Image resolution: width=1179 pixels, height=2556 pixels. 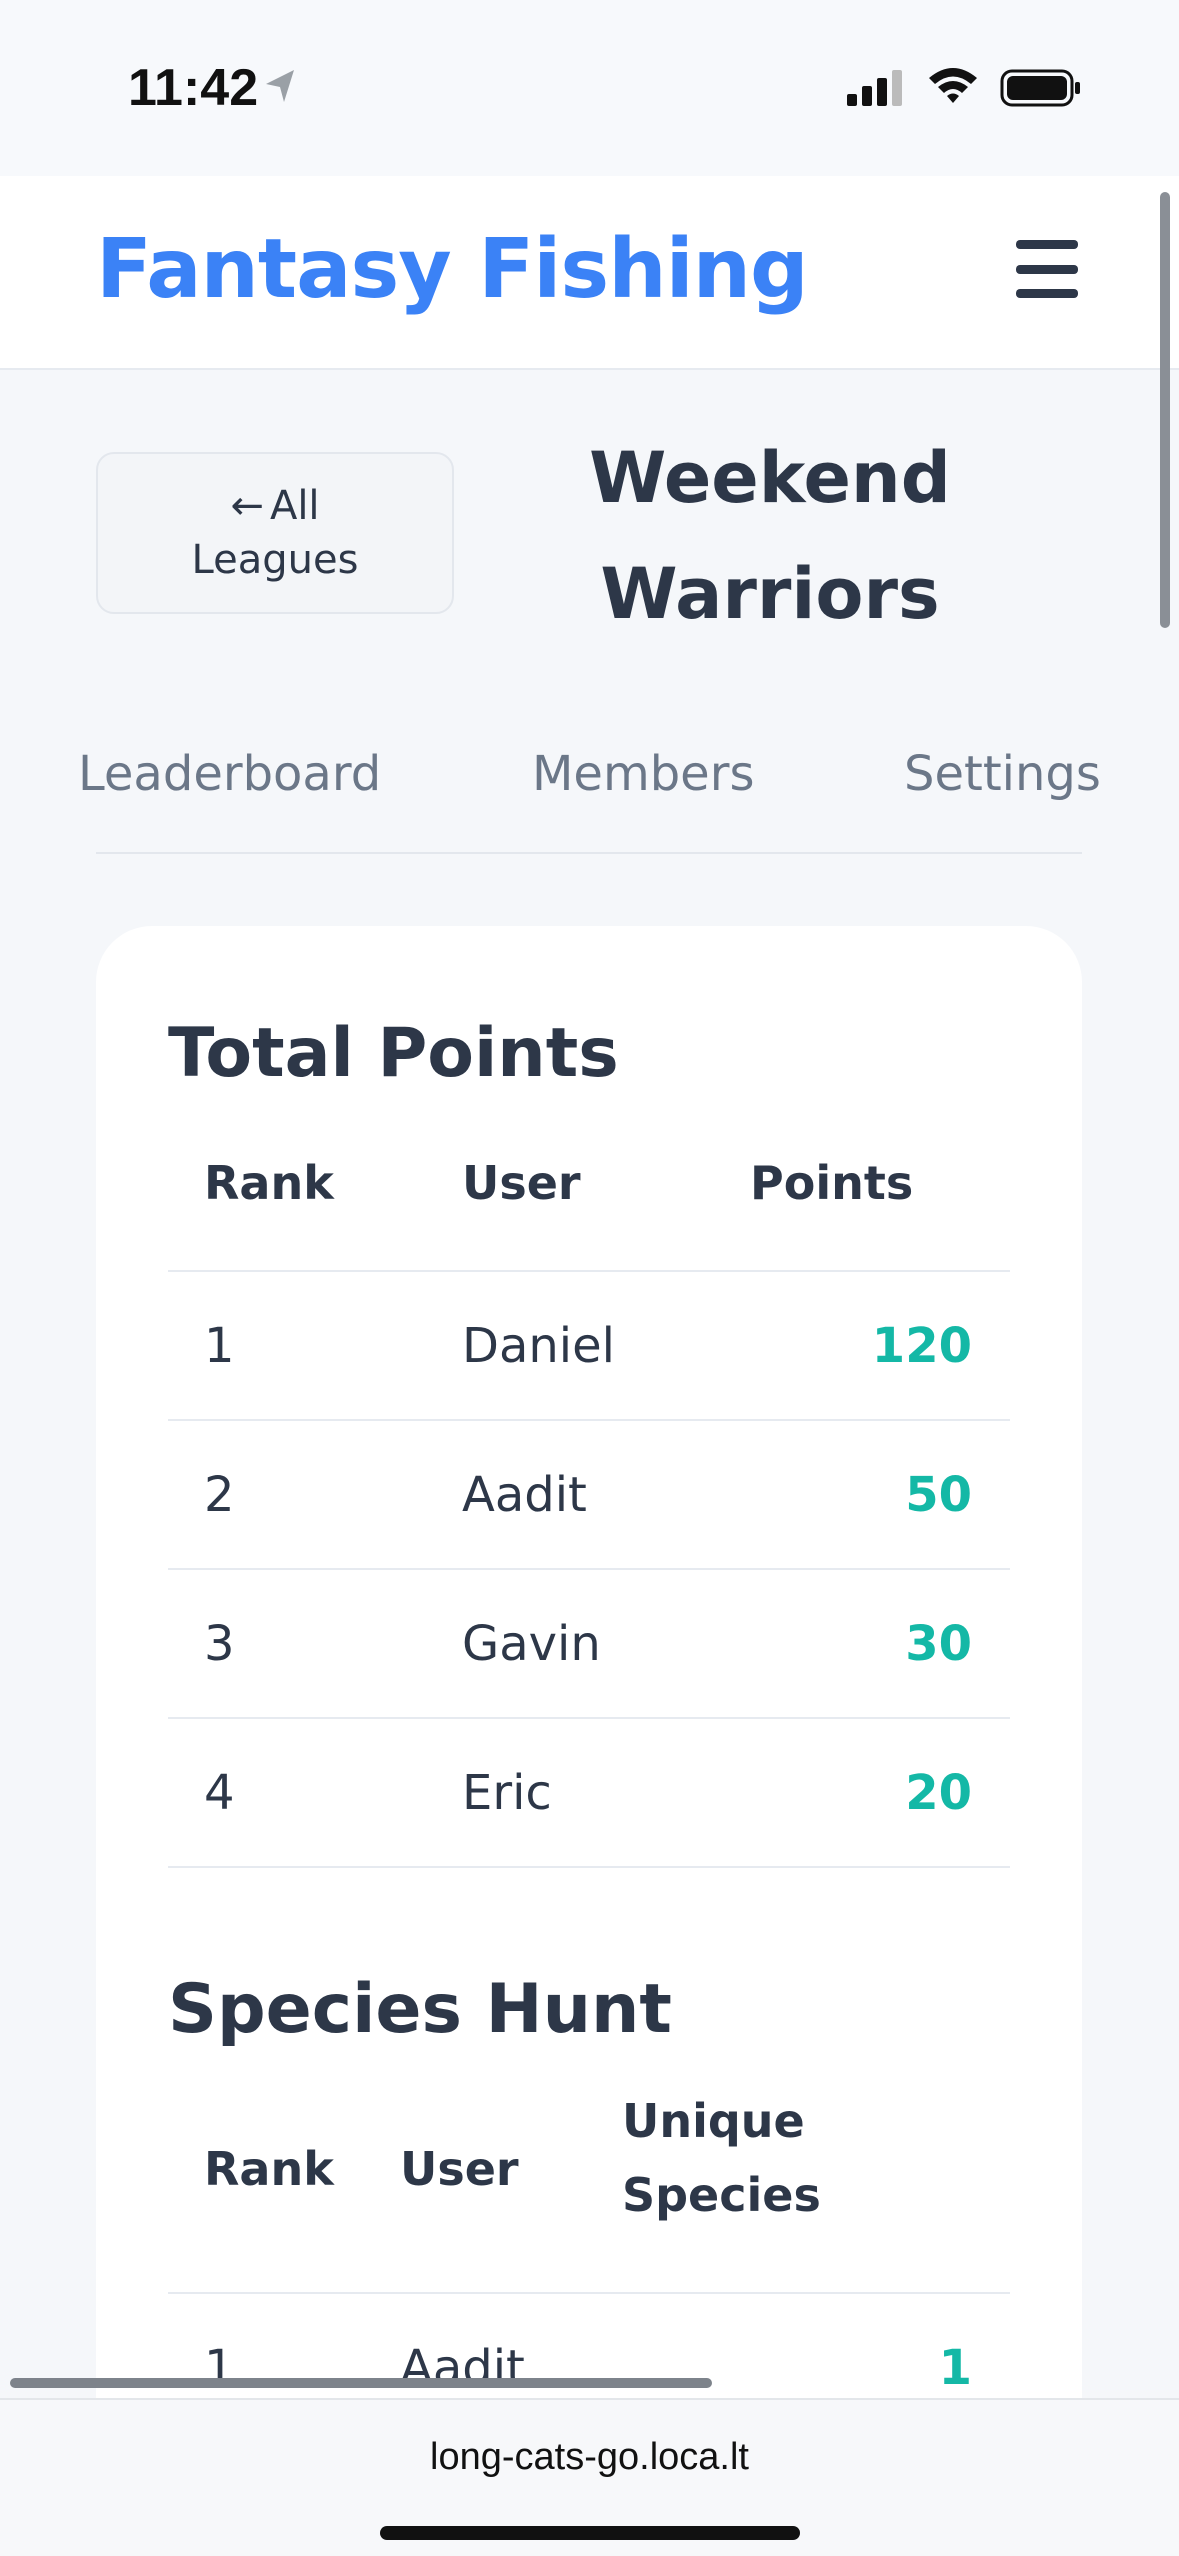 I want to click on user-cell: Aadit, so click(x=524, y=1495).